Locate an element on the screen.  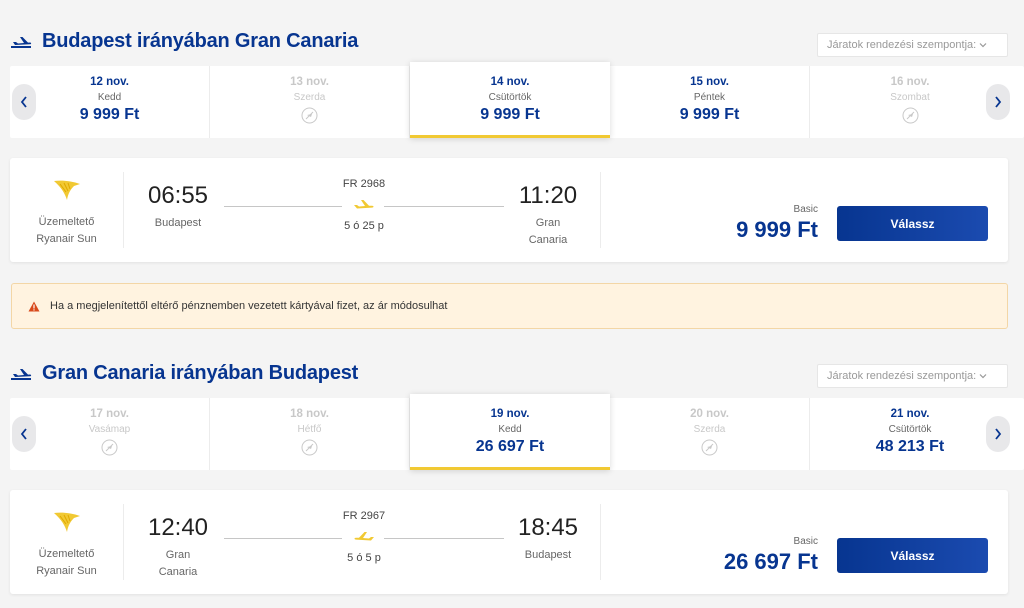
date-cell: 12 nov. Kedd 9 999 Ft is located at coordinates (110, 102).